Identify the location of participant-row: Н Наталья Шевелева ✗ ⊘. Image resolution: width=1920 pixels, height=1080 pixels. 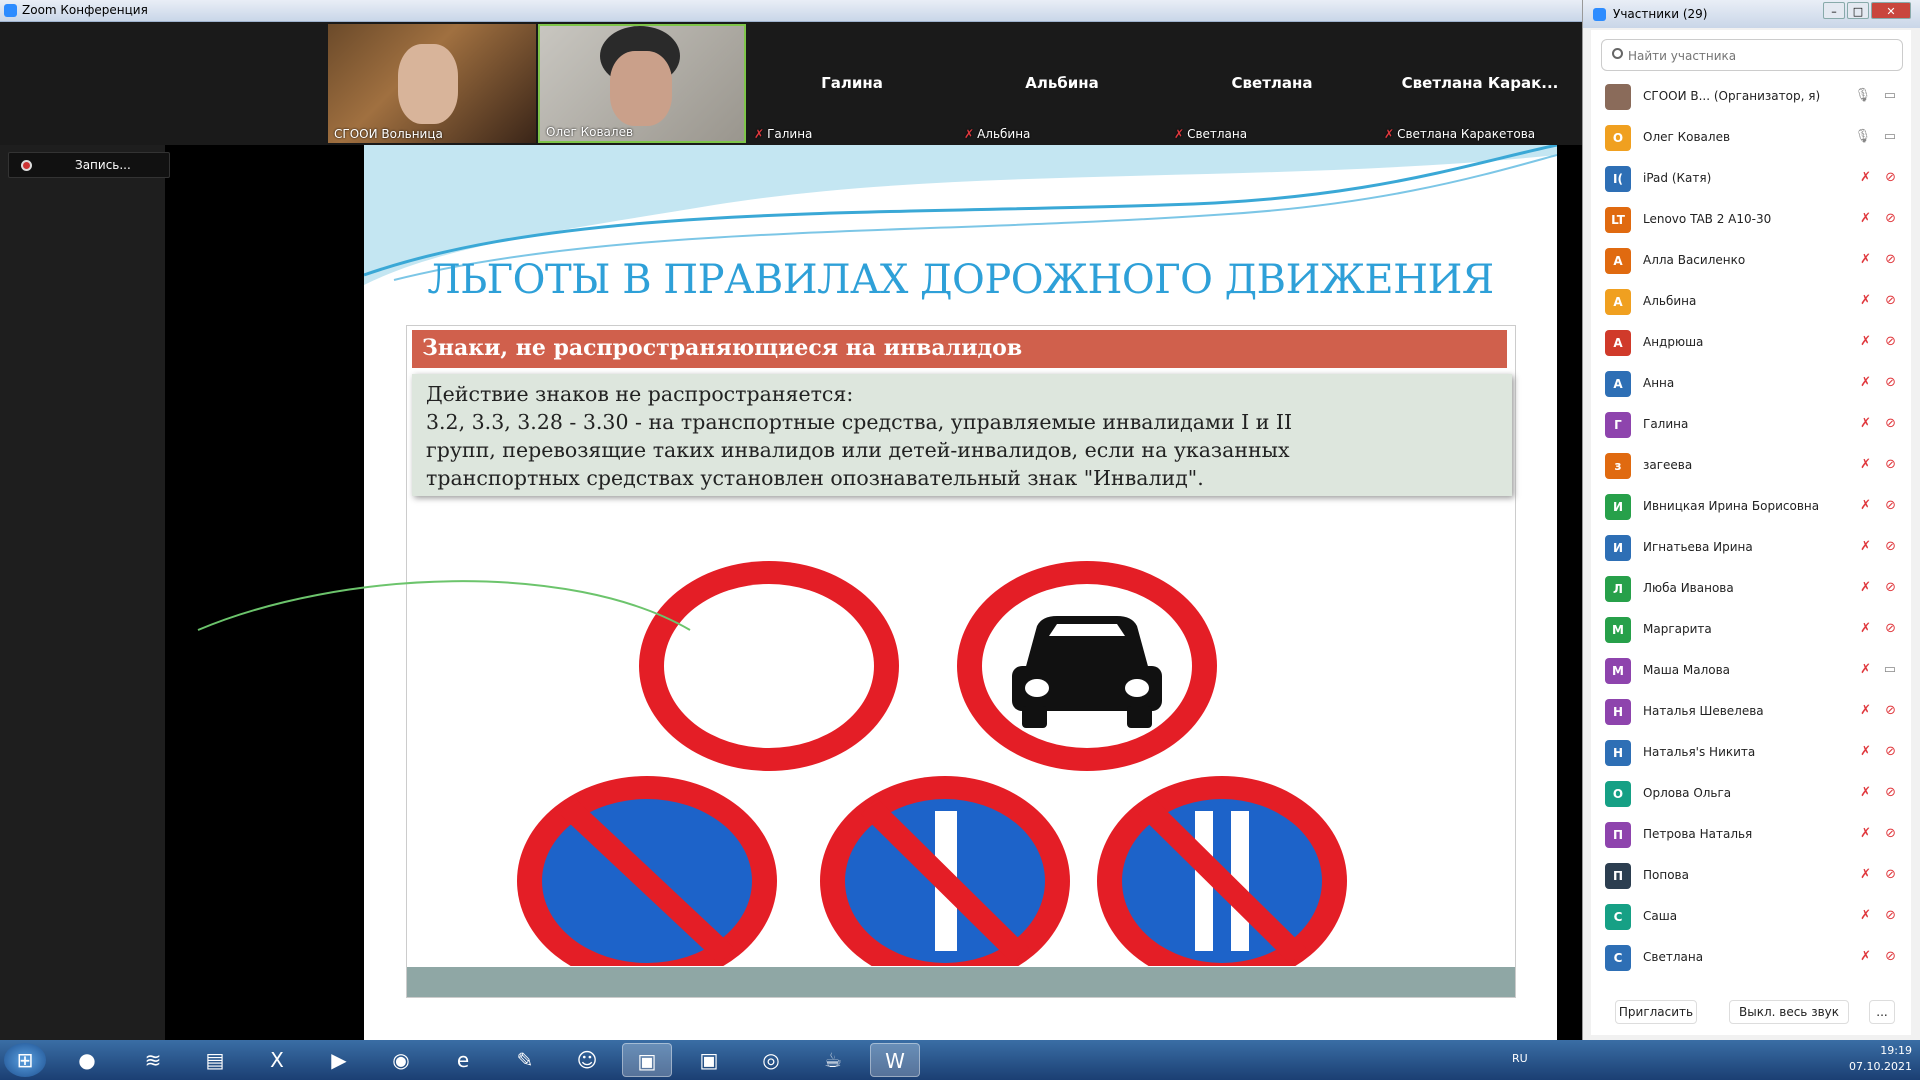
(1751, 711).